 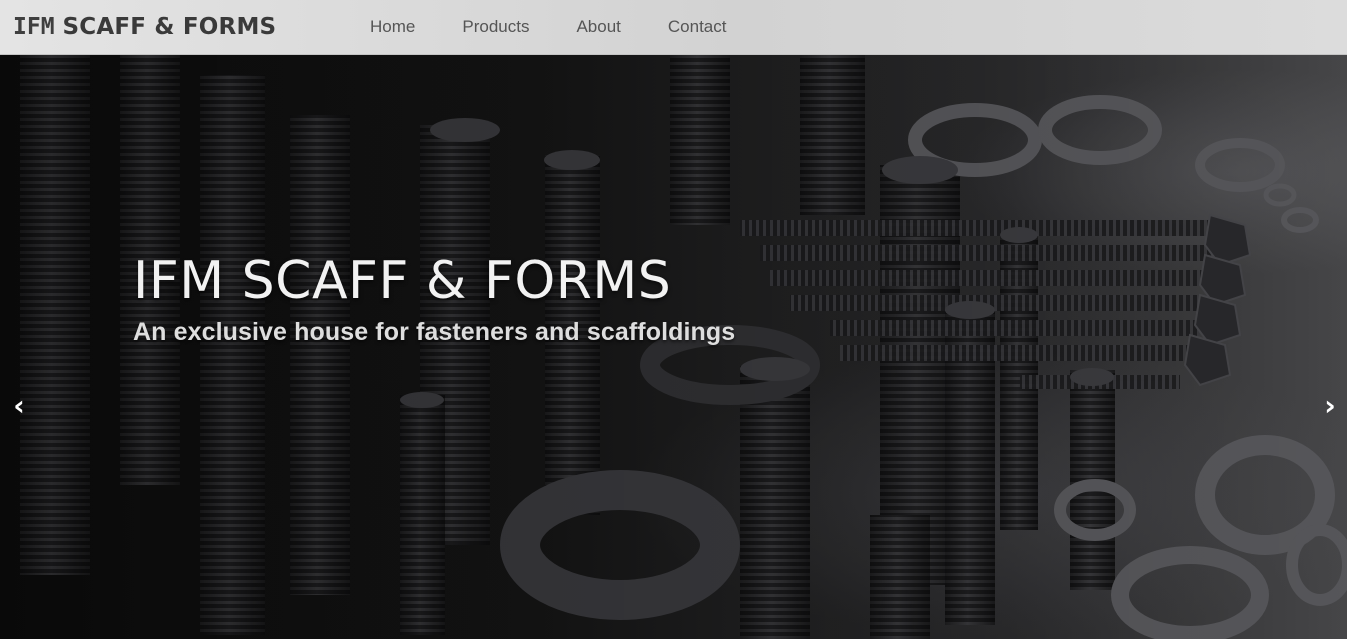 I want to click on hero-title: IFM SCAFF & FORMS, so click(x=402, y=281).